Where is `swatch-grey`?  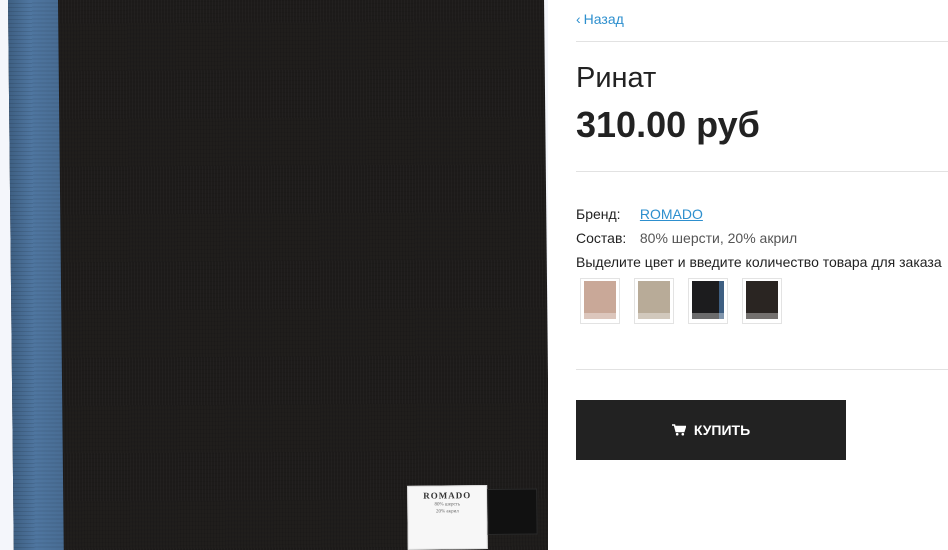
swatch-grey is located at coordinates (654, 301).